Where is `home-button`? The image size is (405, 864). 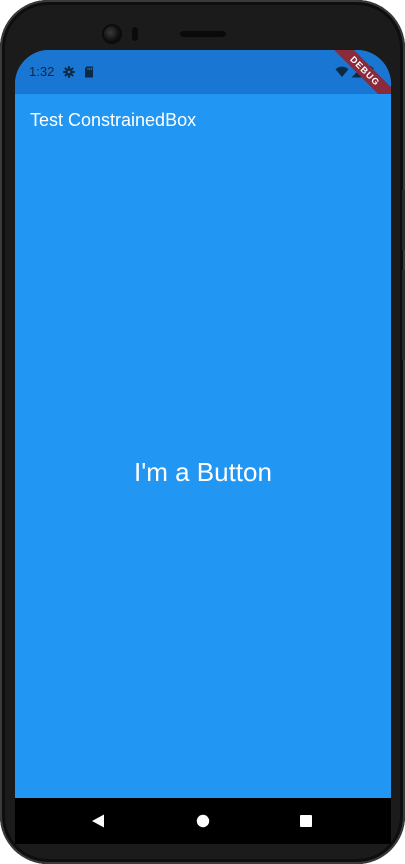
home-button is located at coordinates (203, 821).